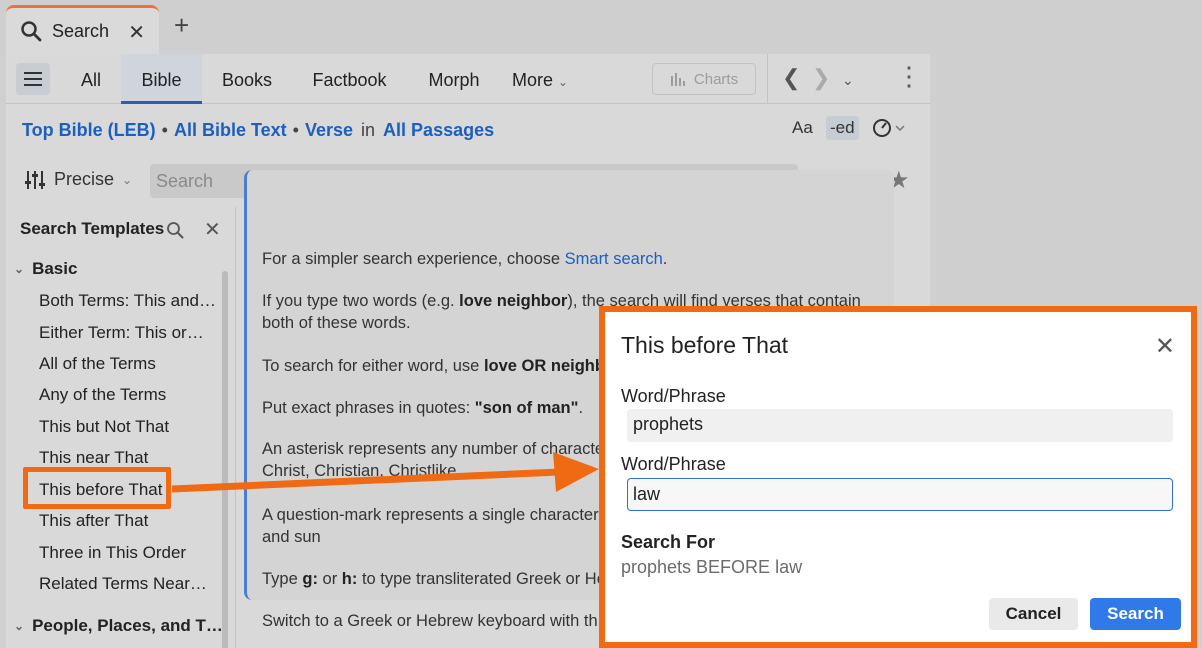  Describe the element at coordinates (673, 464) in the screenshot. I see `field2-label: Word/Phrase` at that location.